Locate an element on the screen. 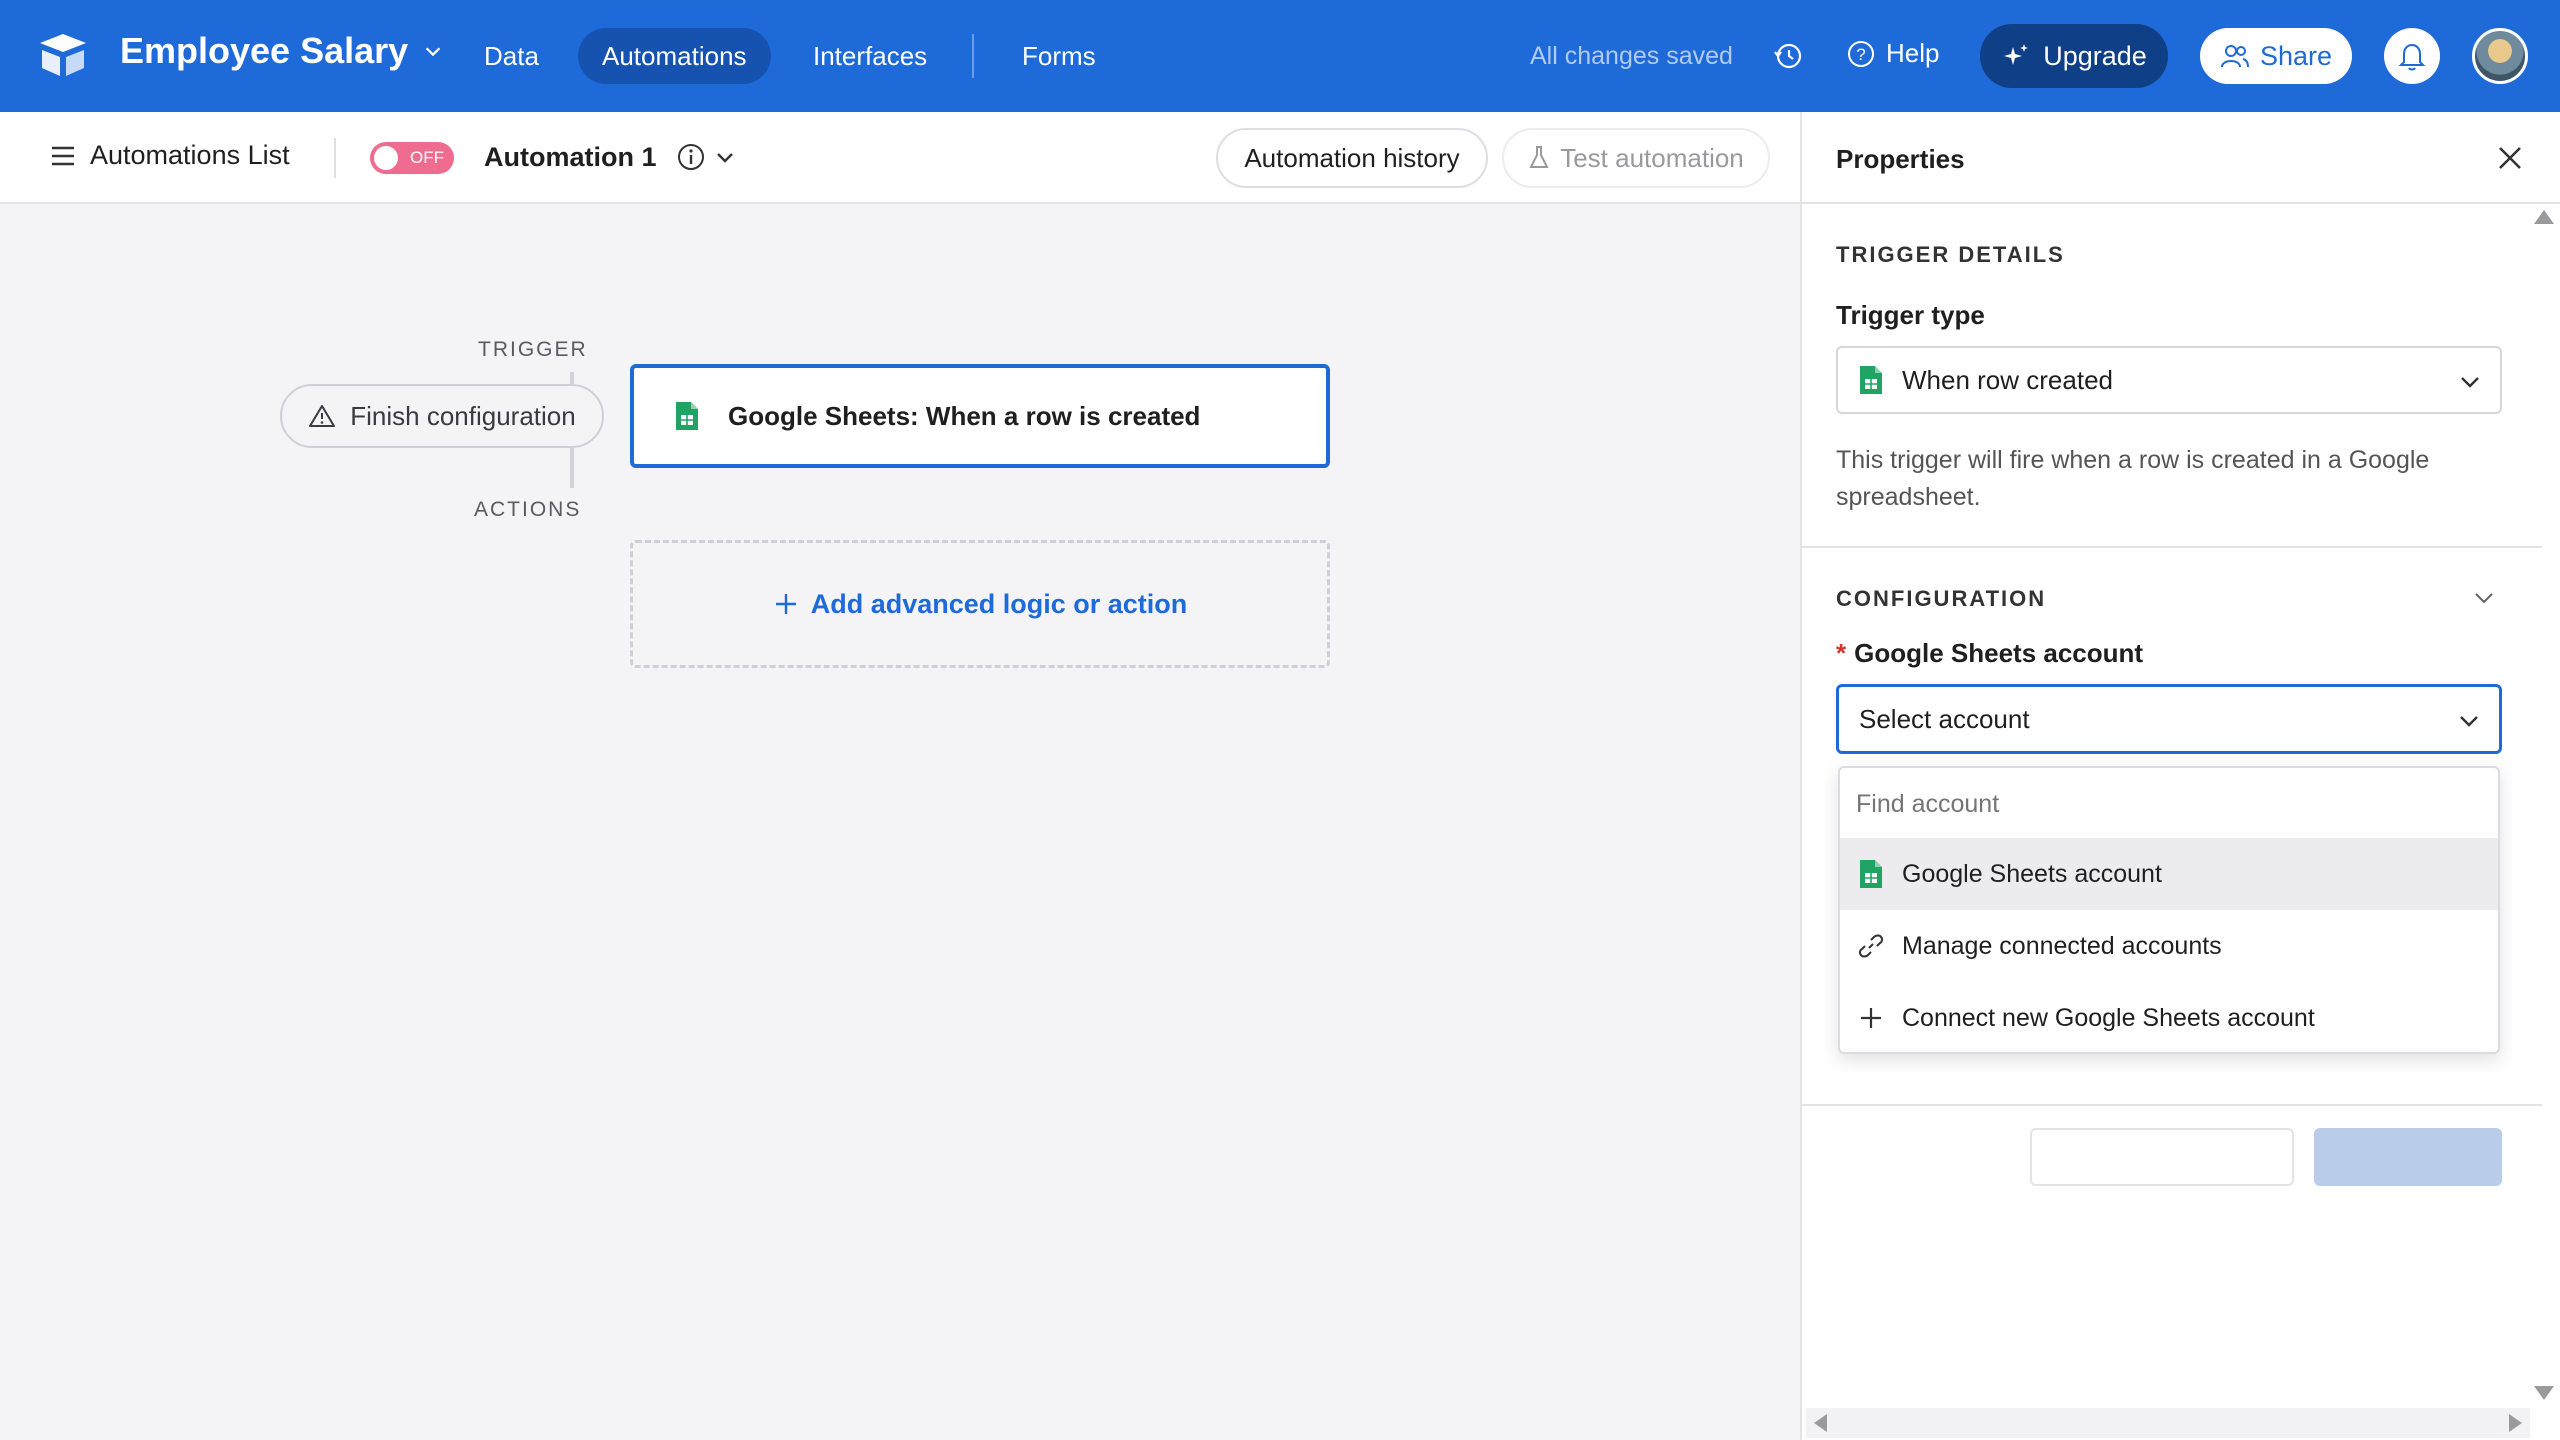 This screenshot has width=2560, height=1440. trigger-type-select: When row created is located at coordinates (2169, 380).